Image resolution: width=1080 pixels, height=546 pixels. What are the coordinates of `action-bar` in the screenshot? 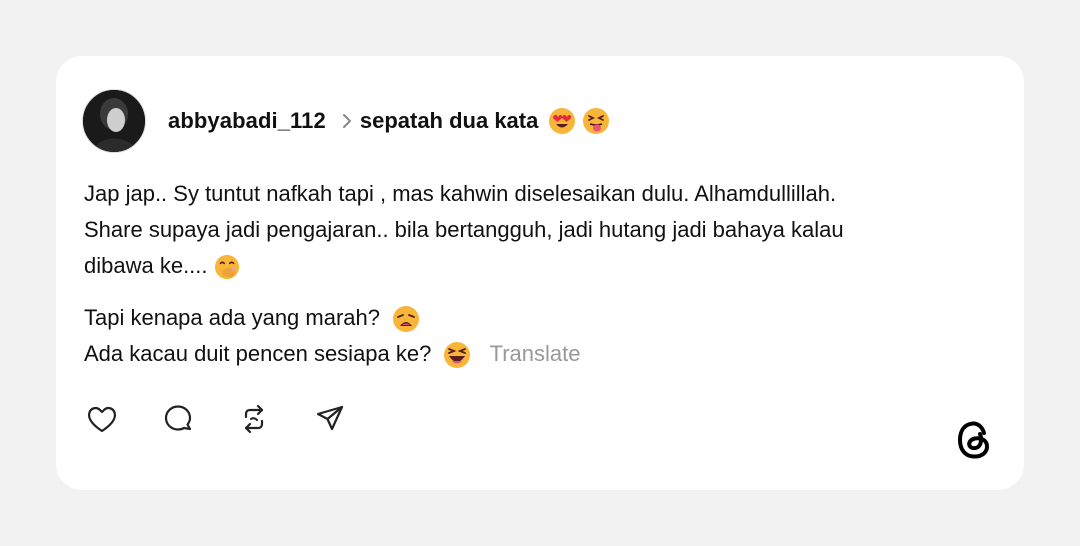 It's located at (216, 419).